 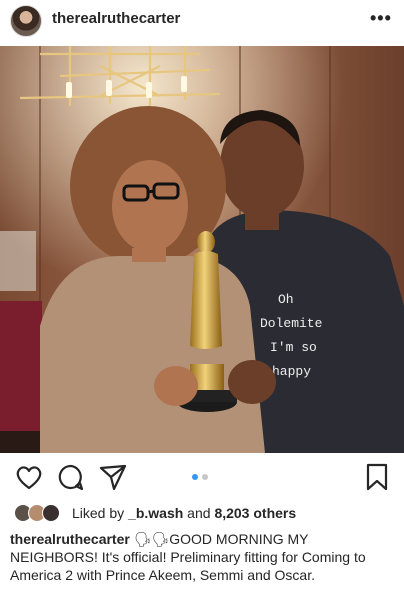 I want to click on more-icon: •••, so click(x=381, y=18).